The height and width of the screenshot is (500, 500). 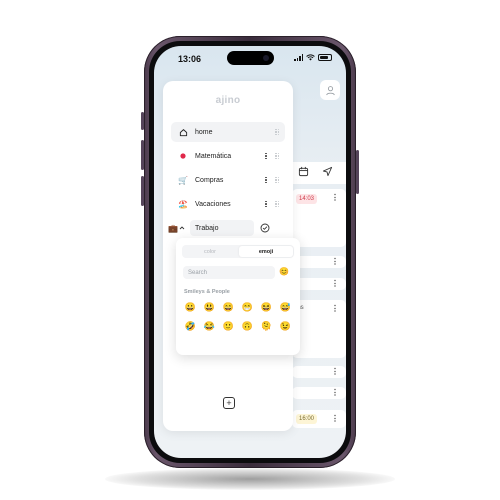 What do you see at coordinates (284, 271) in the screenshot?
I see `skin-tone-button: 😊` at bounding box center [284, 271].